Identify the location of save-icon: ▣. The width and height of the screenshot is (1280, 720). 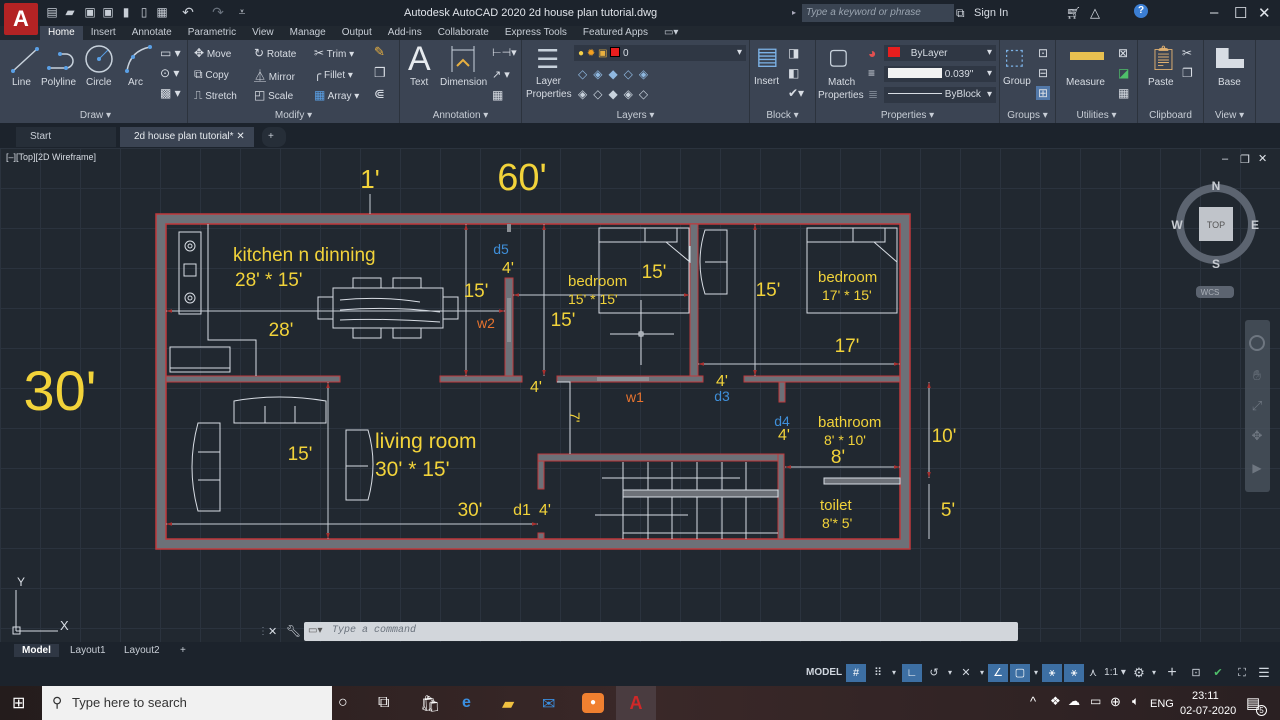
(90, 12).